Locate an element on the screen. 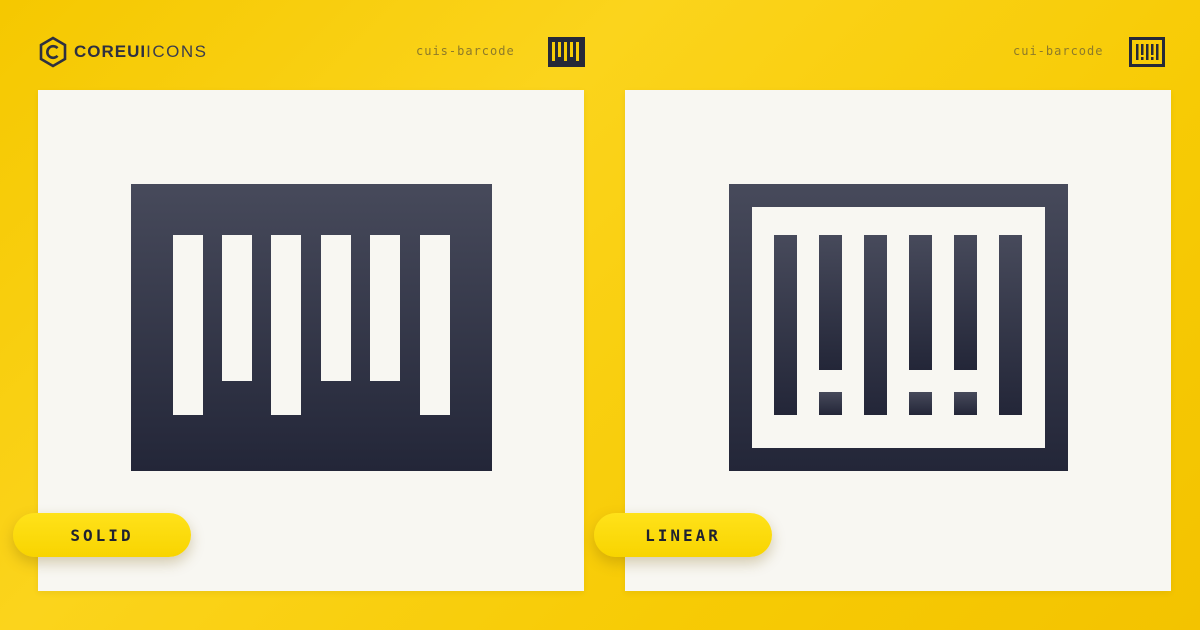  coreui-icons-logo: COREUIICONS is located at coordinates (122, 52).